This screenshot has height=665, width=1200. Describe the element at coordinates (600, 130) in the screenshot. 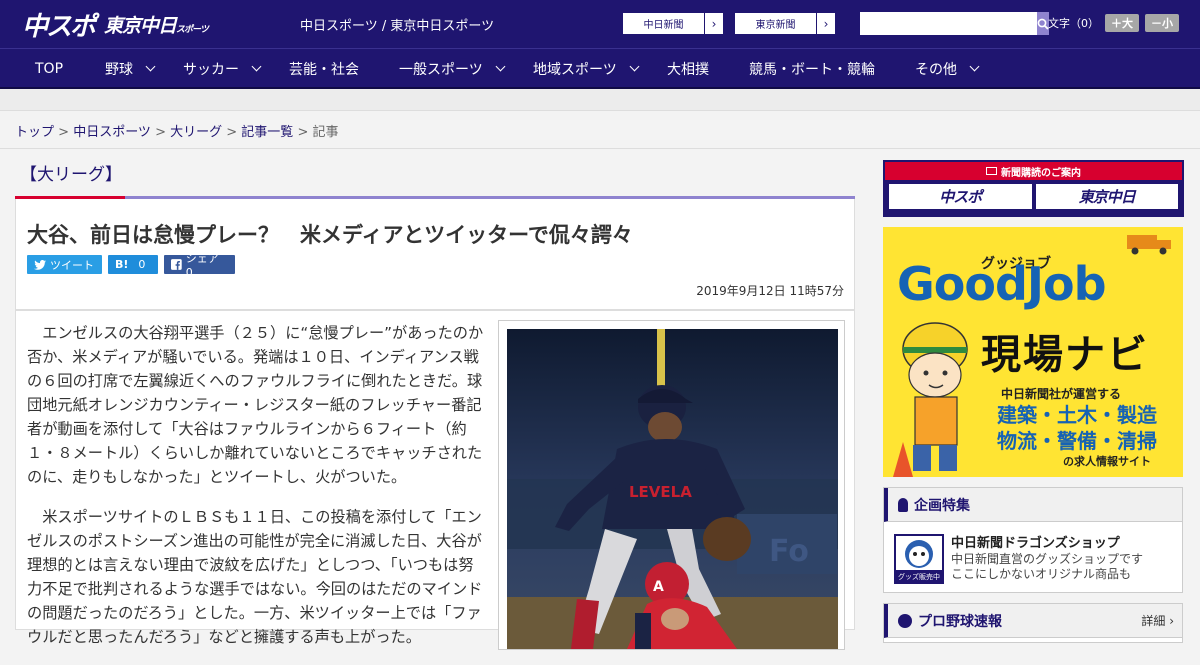

I see `breadcrumb: トップ > 中日スポーツ > 大リーグ > 記事一覧 > 記事` at that location.